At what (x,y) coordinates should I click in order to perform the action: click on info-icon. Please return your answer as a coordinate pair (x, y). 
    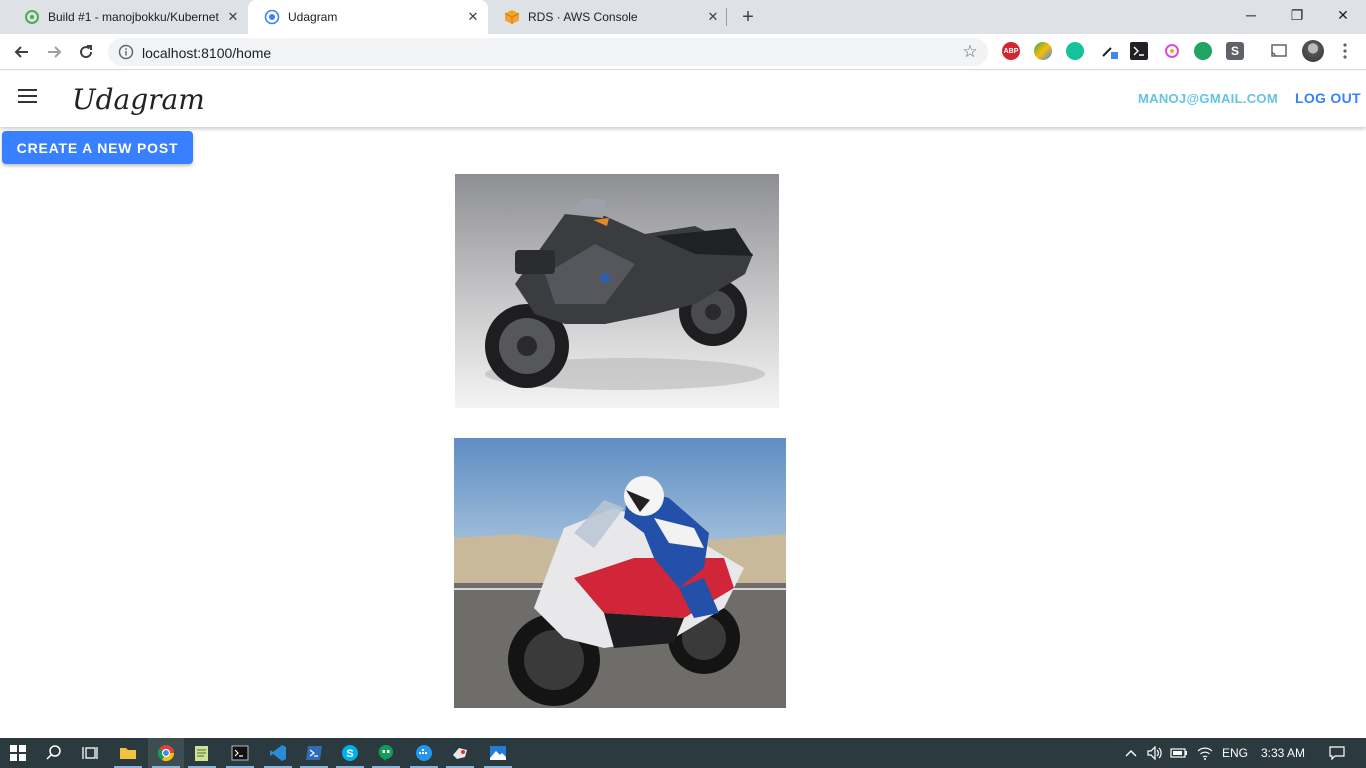
    Looking at the image, I should click on (126, 52).